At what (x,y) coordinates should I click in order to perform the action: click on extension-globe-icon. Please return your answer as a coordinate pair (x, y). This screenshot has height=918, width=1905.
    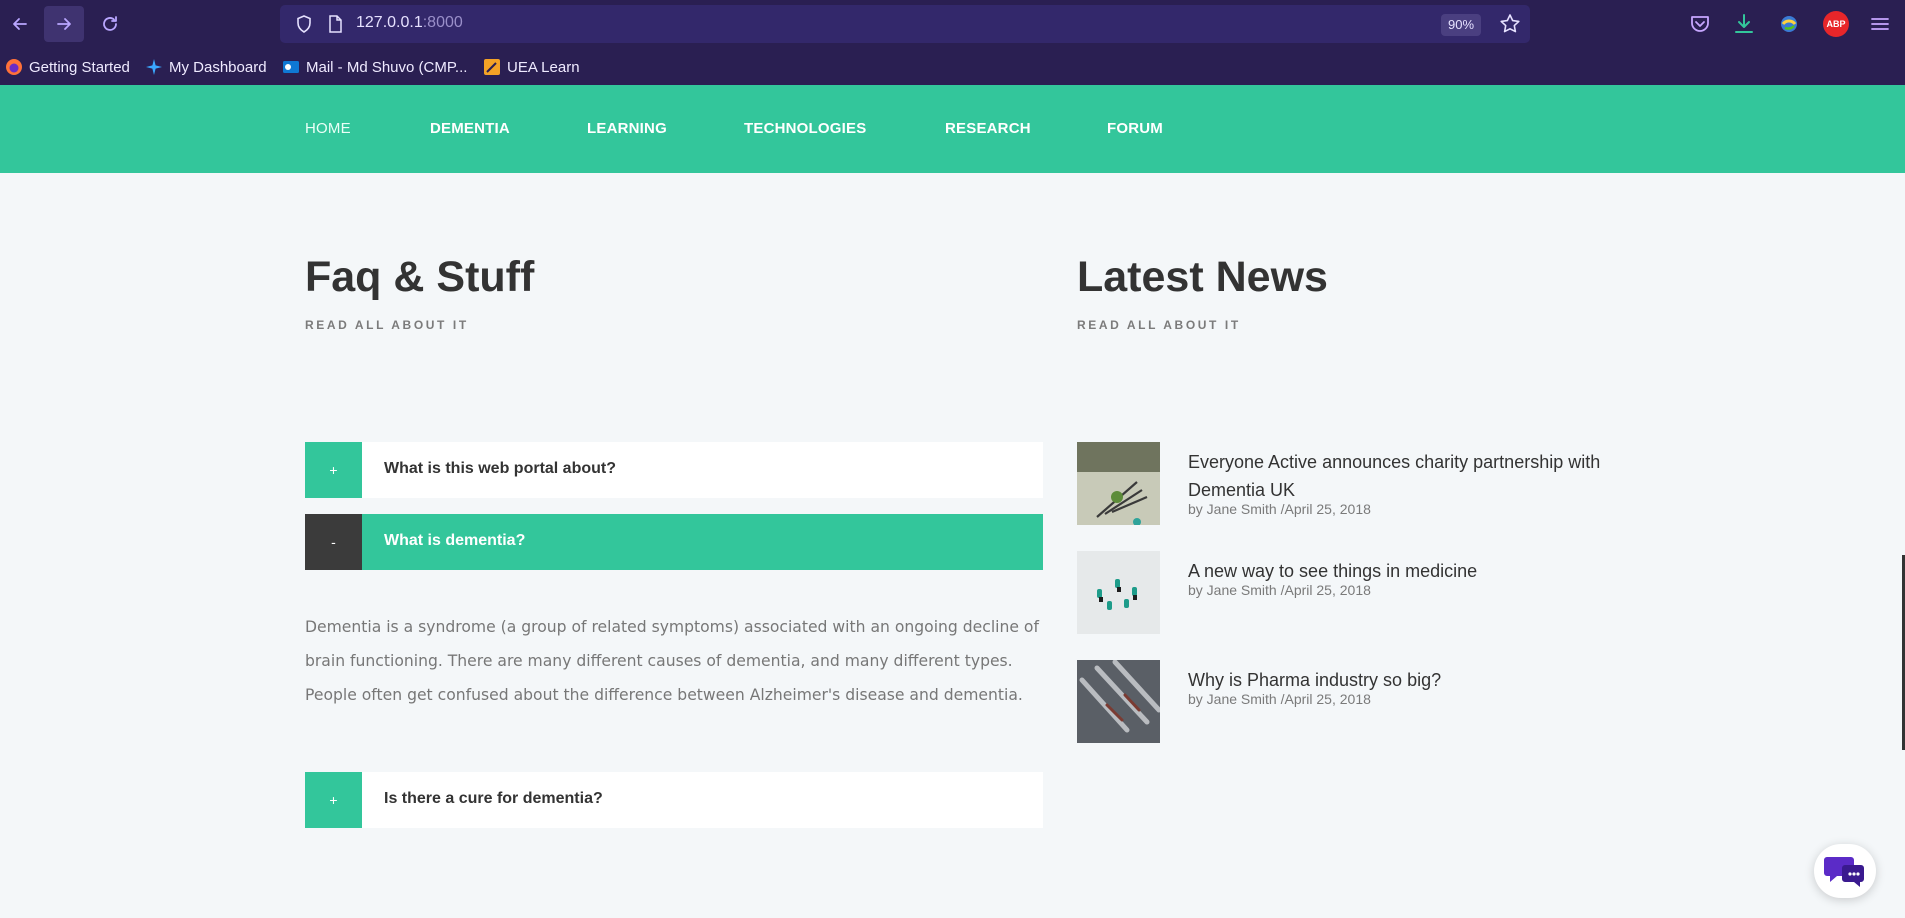
    Looking at the image, I should click on (1789, 24).